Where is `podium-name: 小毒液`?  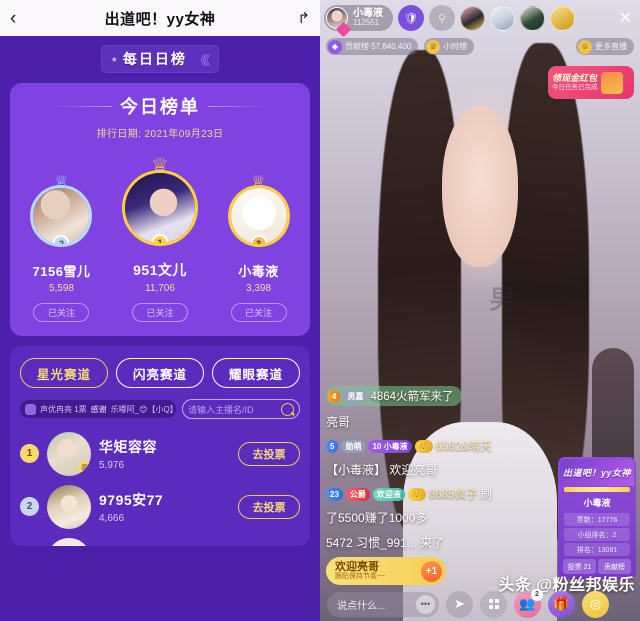
podium-name: 小毒液 is located at coordinates (258, 271).